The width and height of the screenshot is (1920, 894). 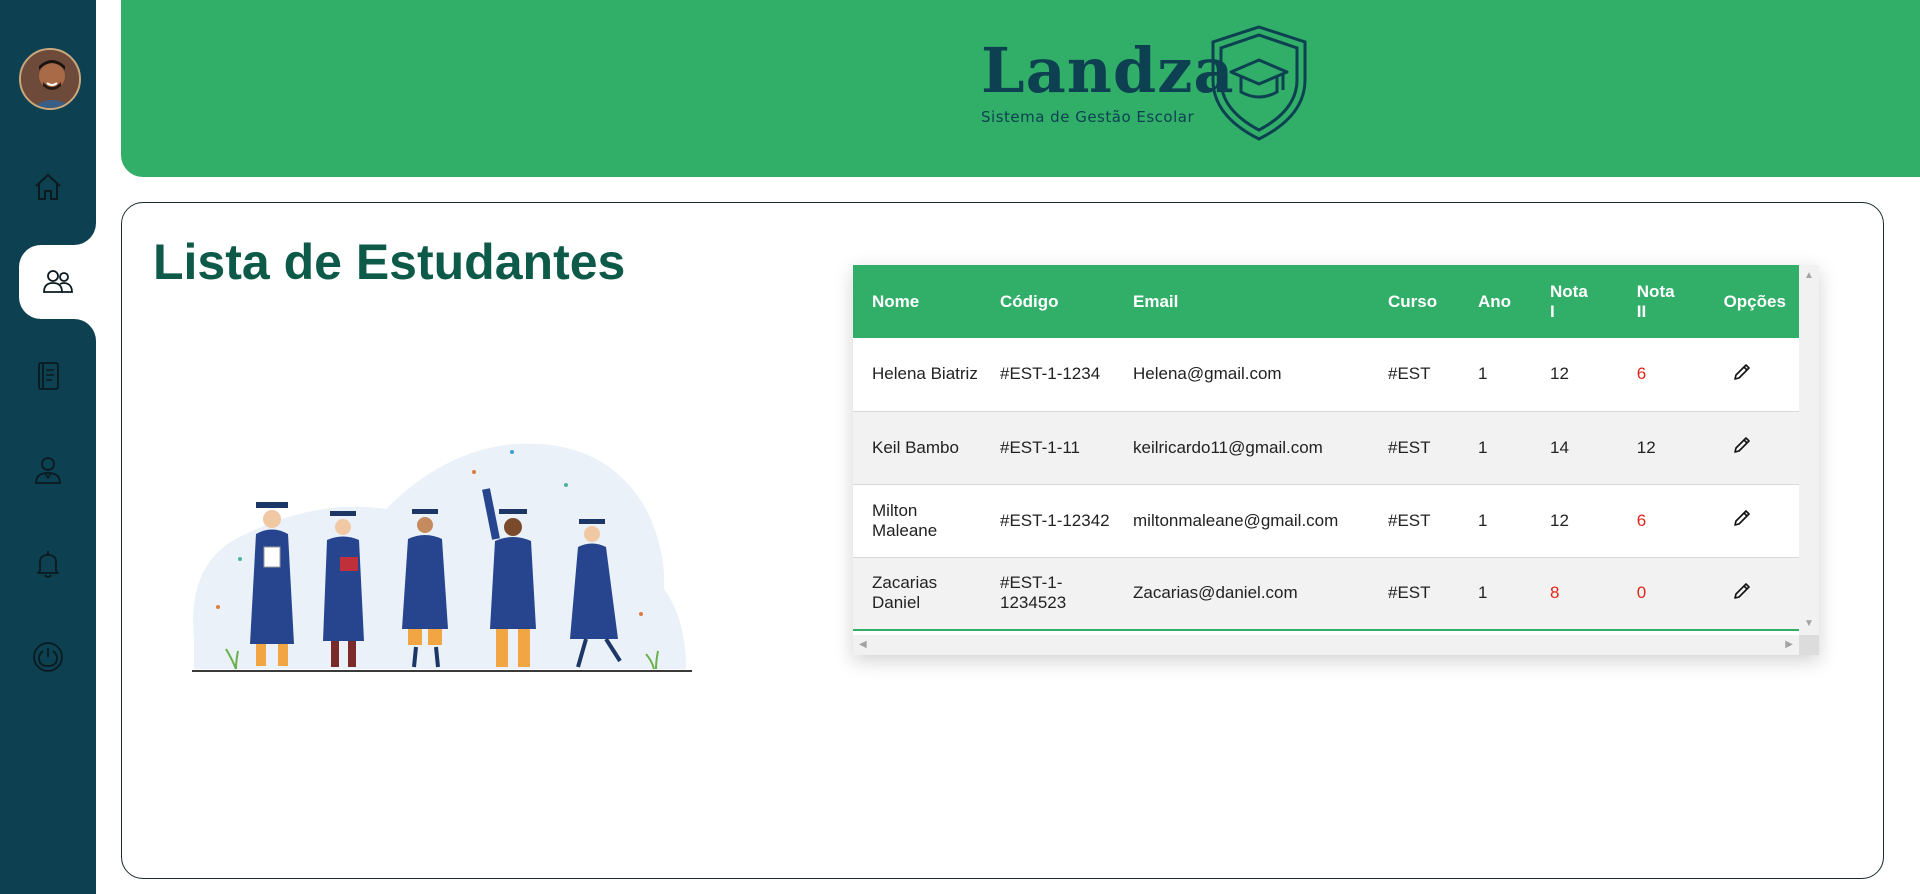 I want to click on nav-notebook, so click(x=48, y=376).